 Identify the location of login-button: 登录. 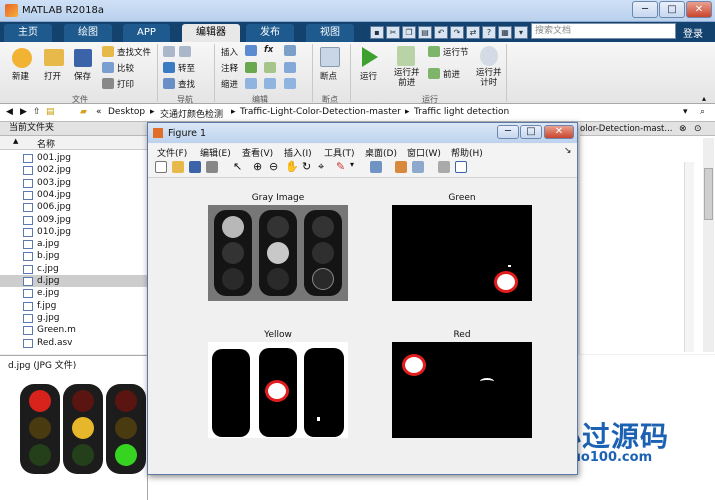
(693, 32).